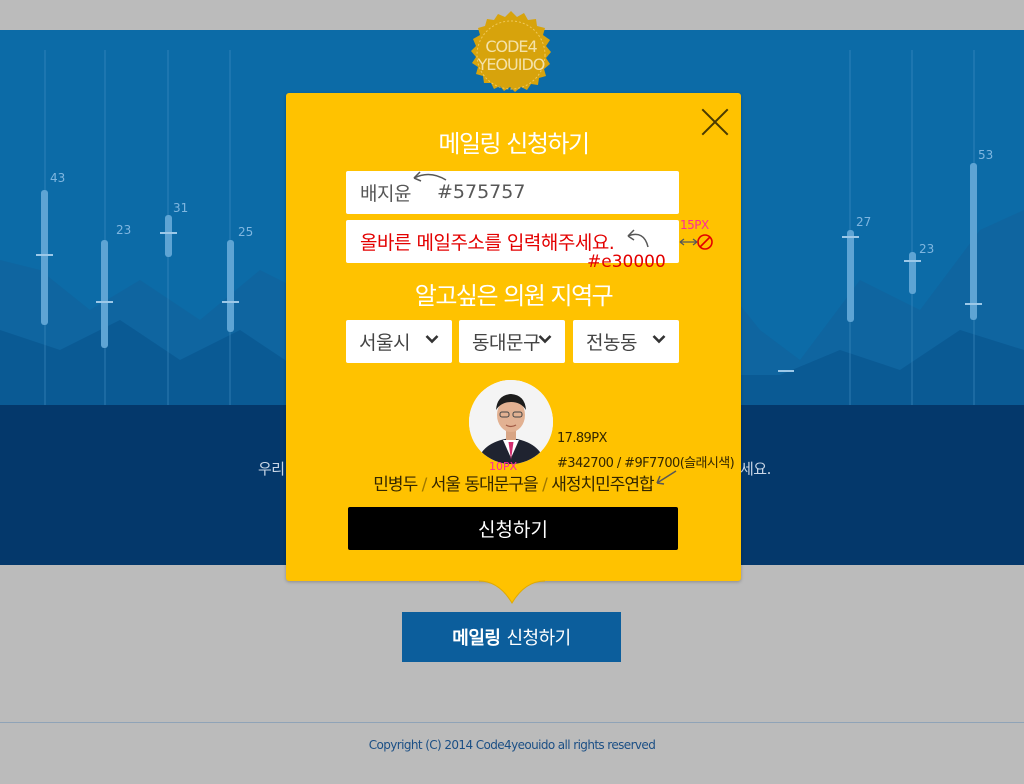  What do you see at coordinates (863, 222) in the screenshot?
I see `chart-label-5: 27` at bounding box center [863, 222].